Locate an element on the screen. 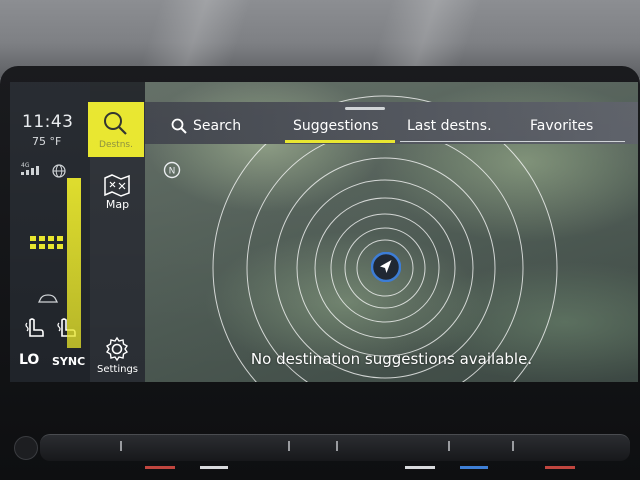 The image size is (640, 480). highlight-bar is located at coordinates (74, 263).